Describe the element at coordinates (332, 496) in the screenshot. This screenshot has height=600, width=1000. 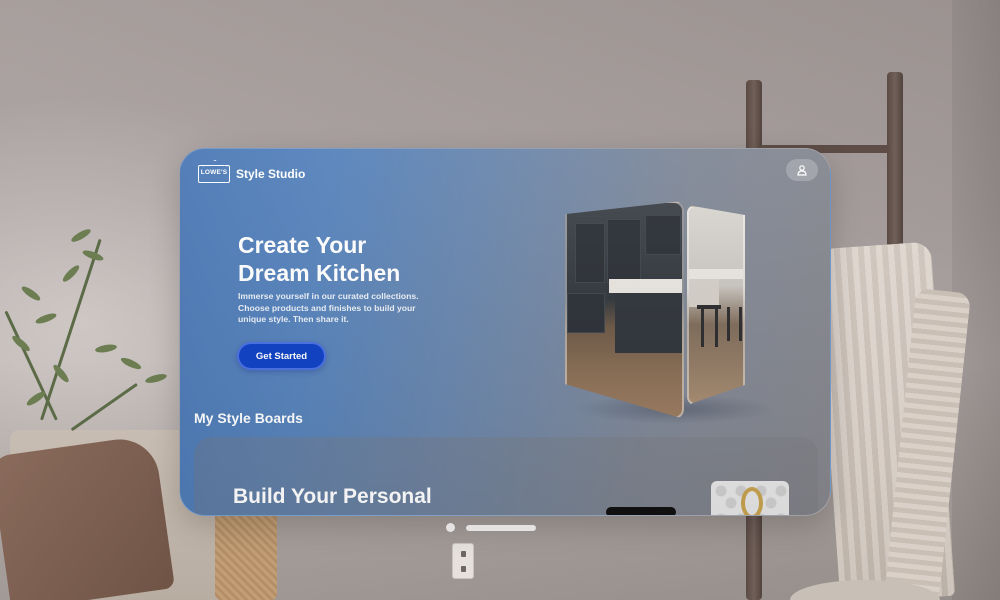
I see `style-board-card-title: Build Your Personal` at that location.